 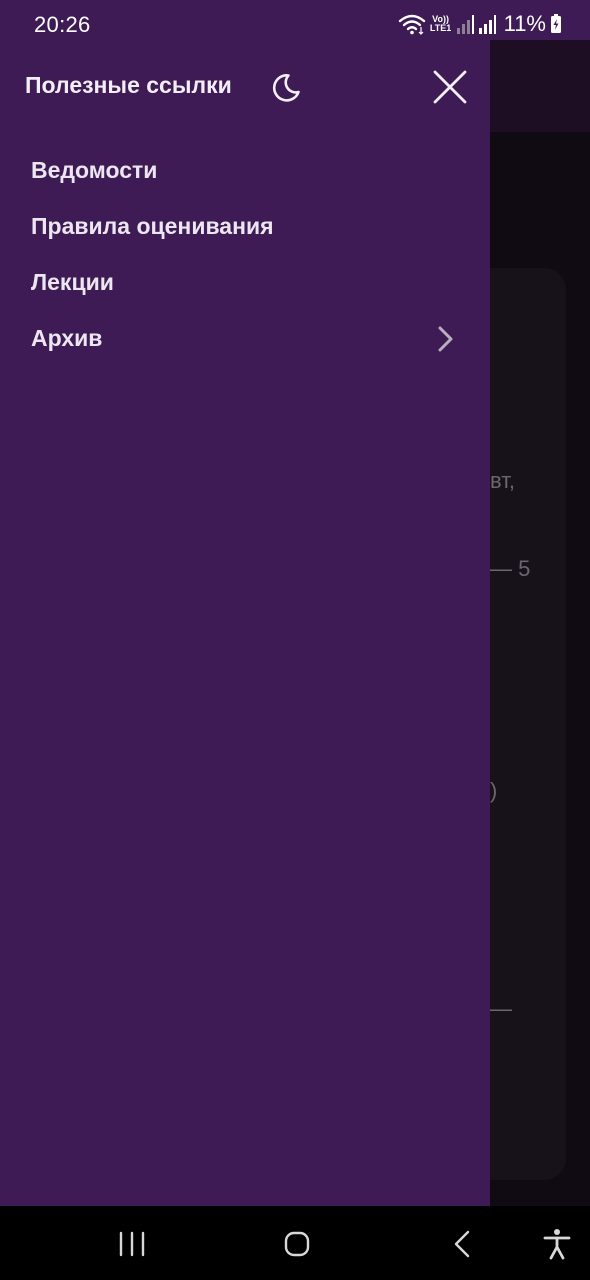 What do you see at coordinates (295, 20) in the screenshot?
I see `status-bar: 20:26 Vo)) LTE1 11%` at bounding box center [295, 20].